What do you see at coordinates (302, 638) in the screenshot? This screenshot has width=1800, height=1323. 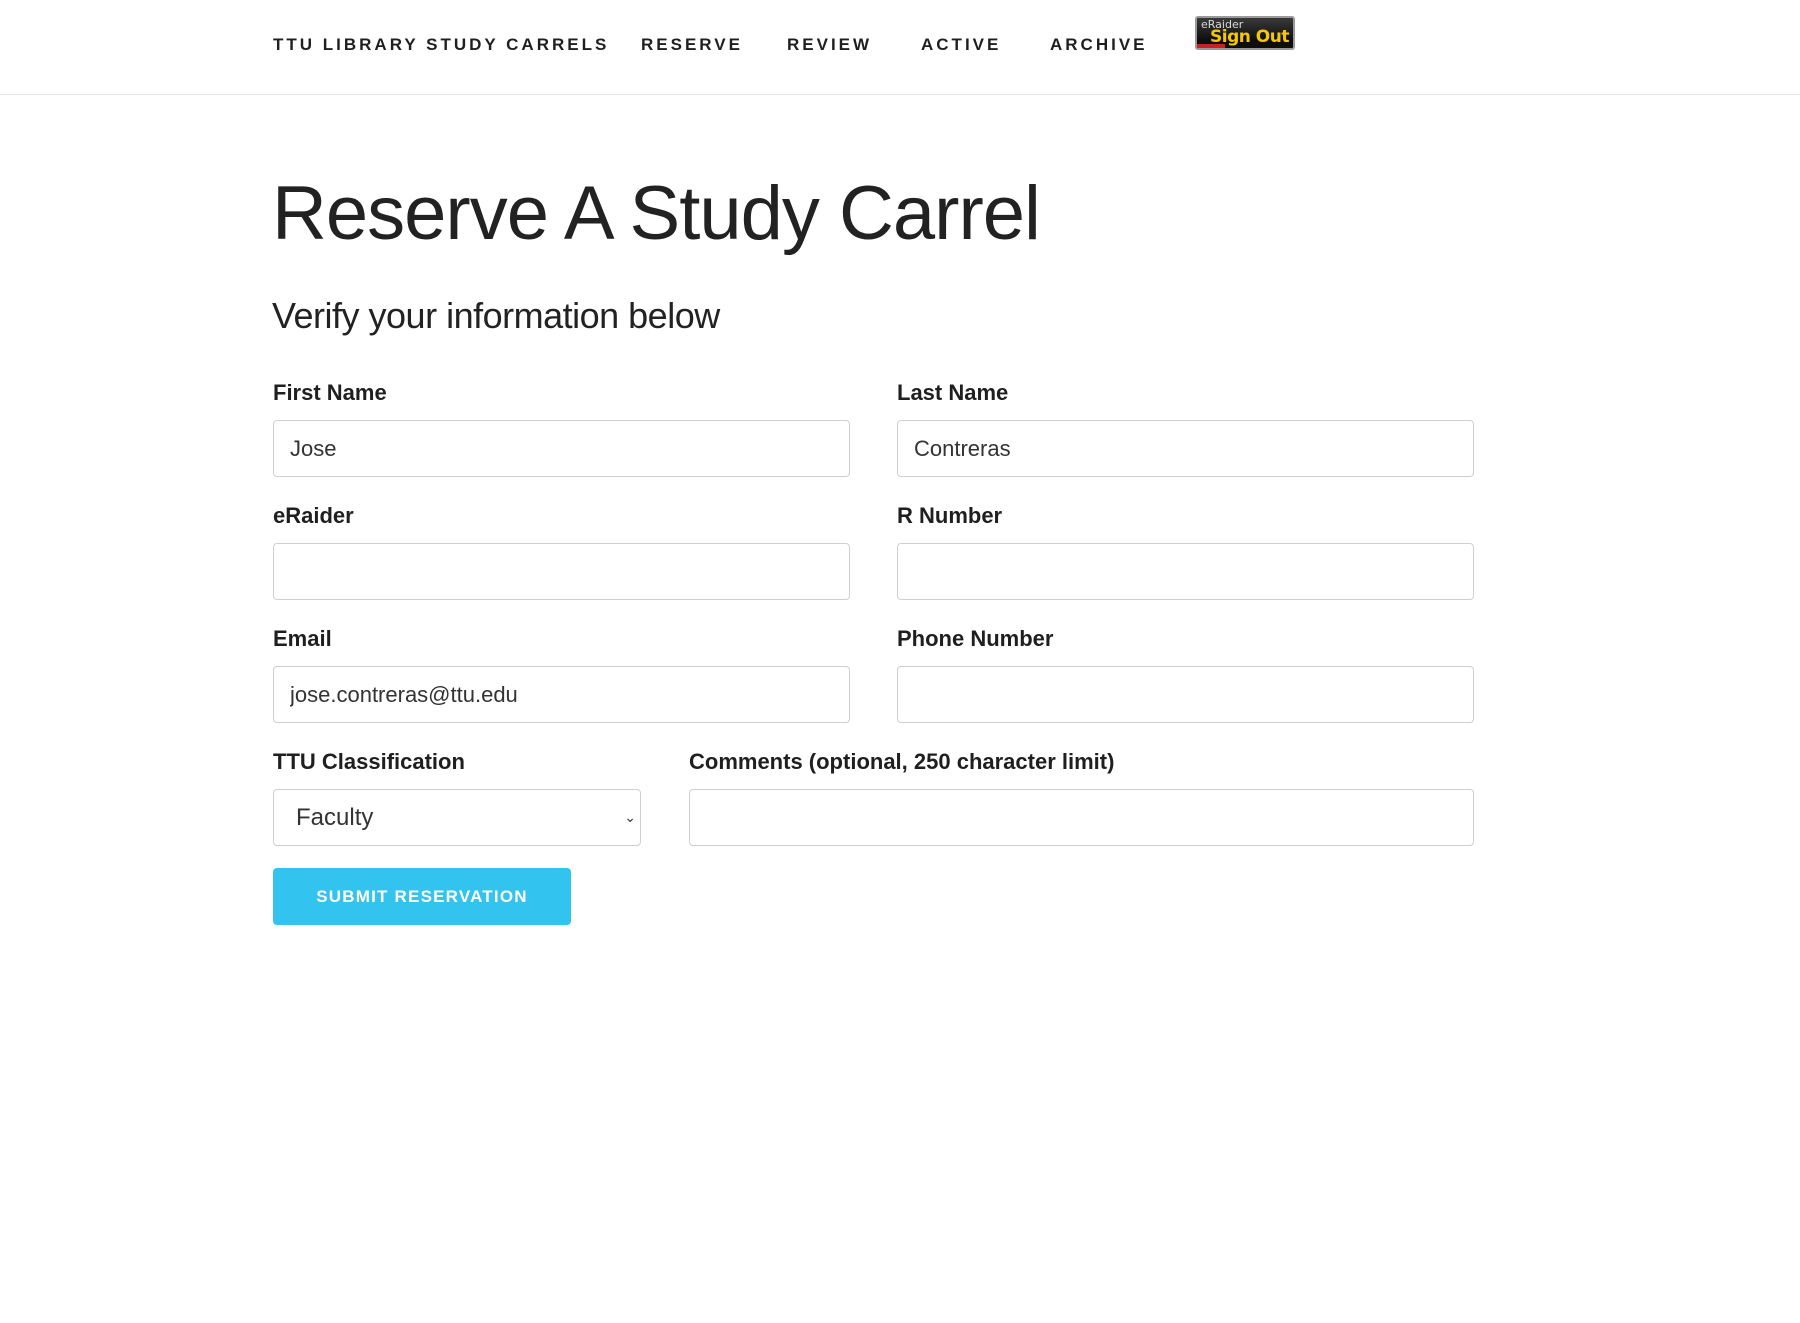 I see `email-label: Email` at bounding box center [302, 638].